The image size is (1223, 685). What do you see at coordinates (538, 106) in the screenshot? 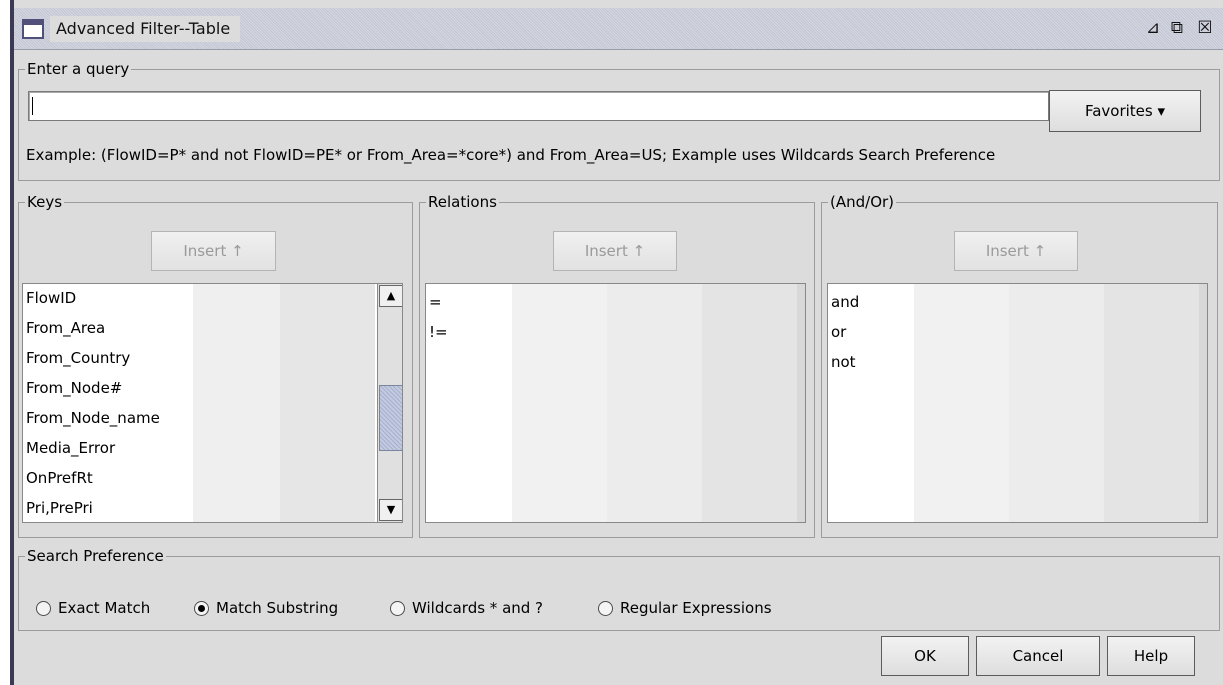
I see `query-input` at bounding box center [538, 106].